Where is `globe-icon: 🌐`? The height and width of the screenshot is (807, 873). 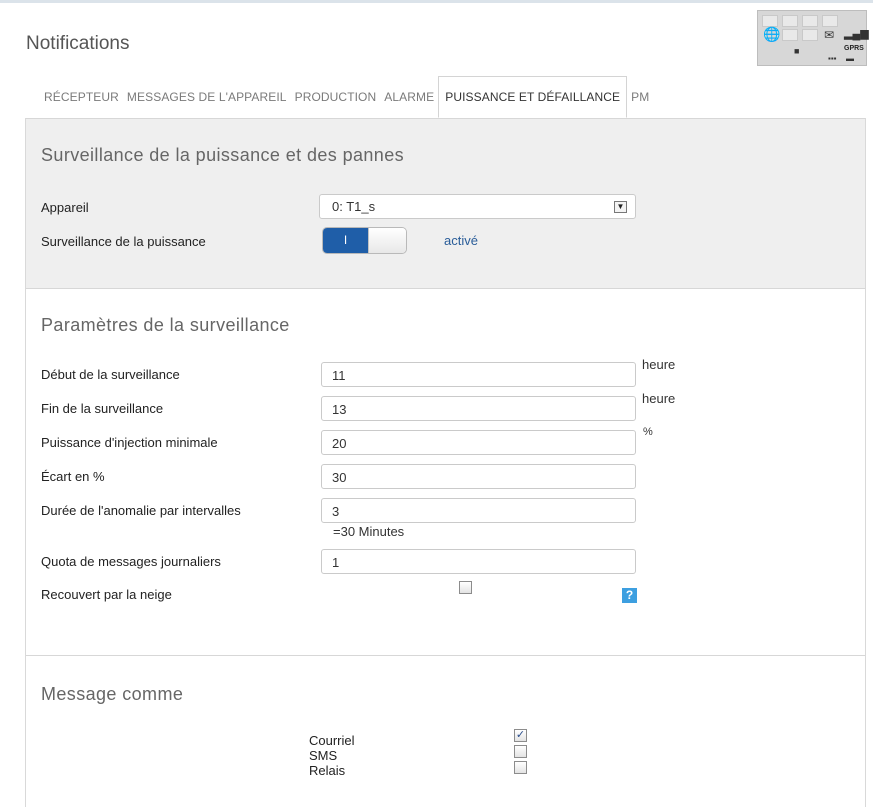
globe-icon: 🌐 is located at coordinates (772, 34).